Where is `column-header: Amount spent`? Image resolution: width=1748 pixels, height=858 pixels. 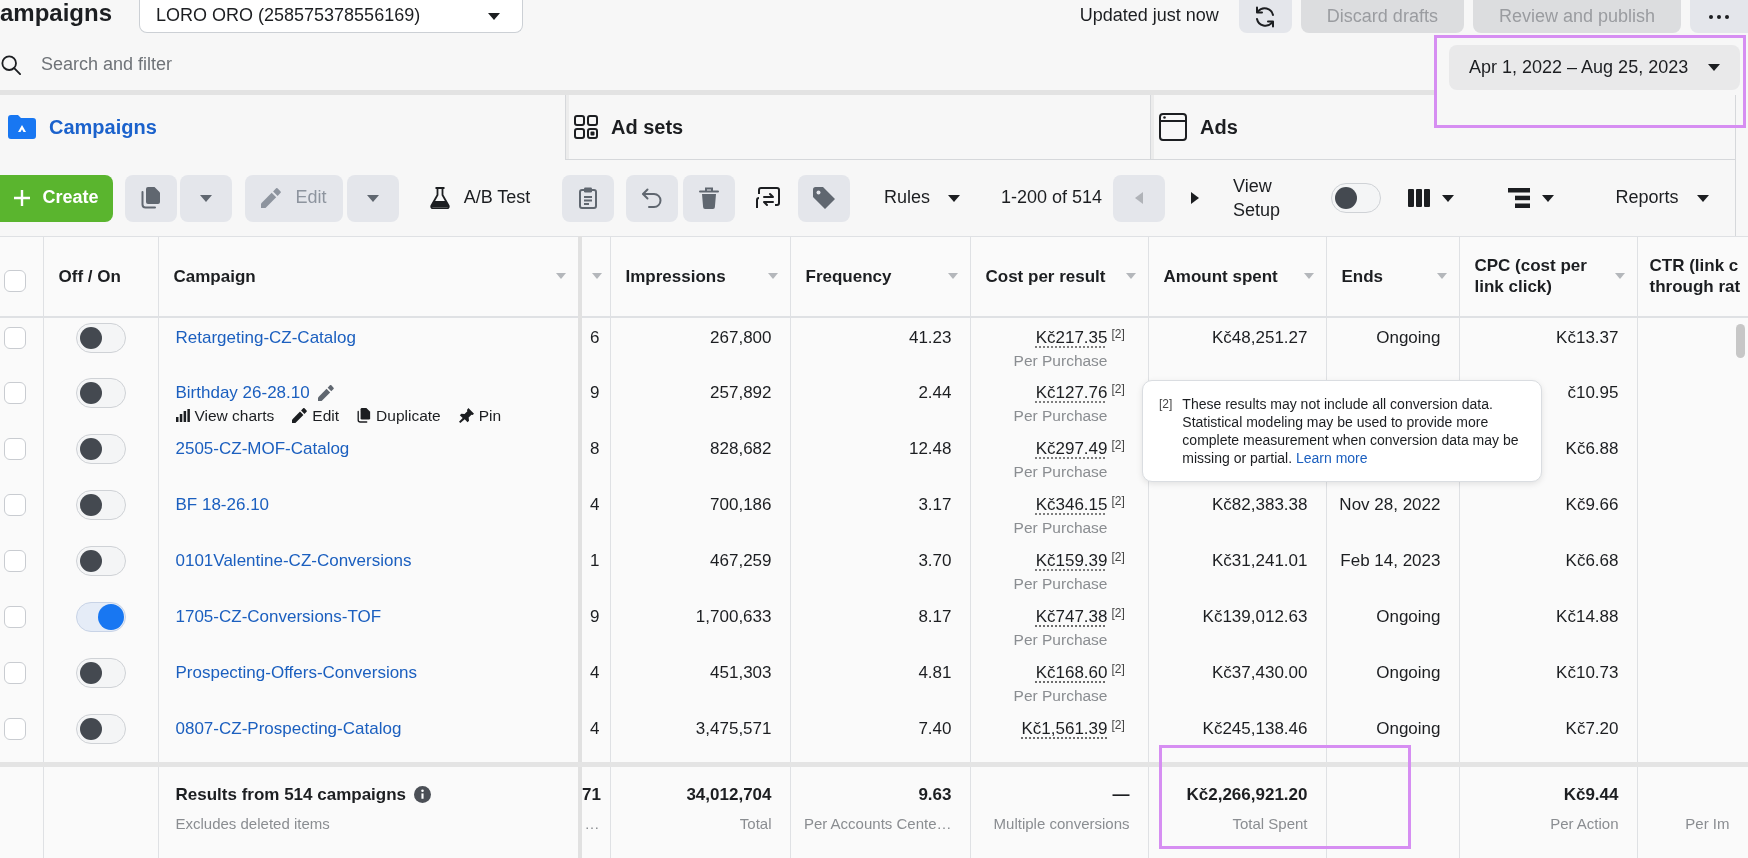 column-header: Amount spent is located at coordinates (1220, 276).